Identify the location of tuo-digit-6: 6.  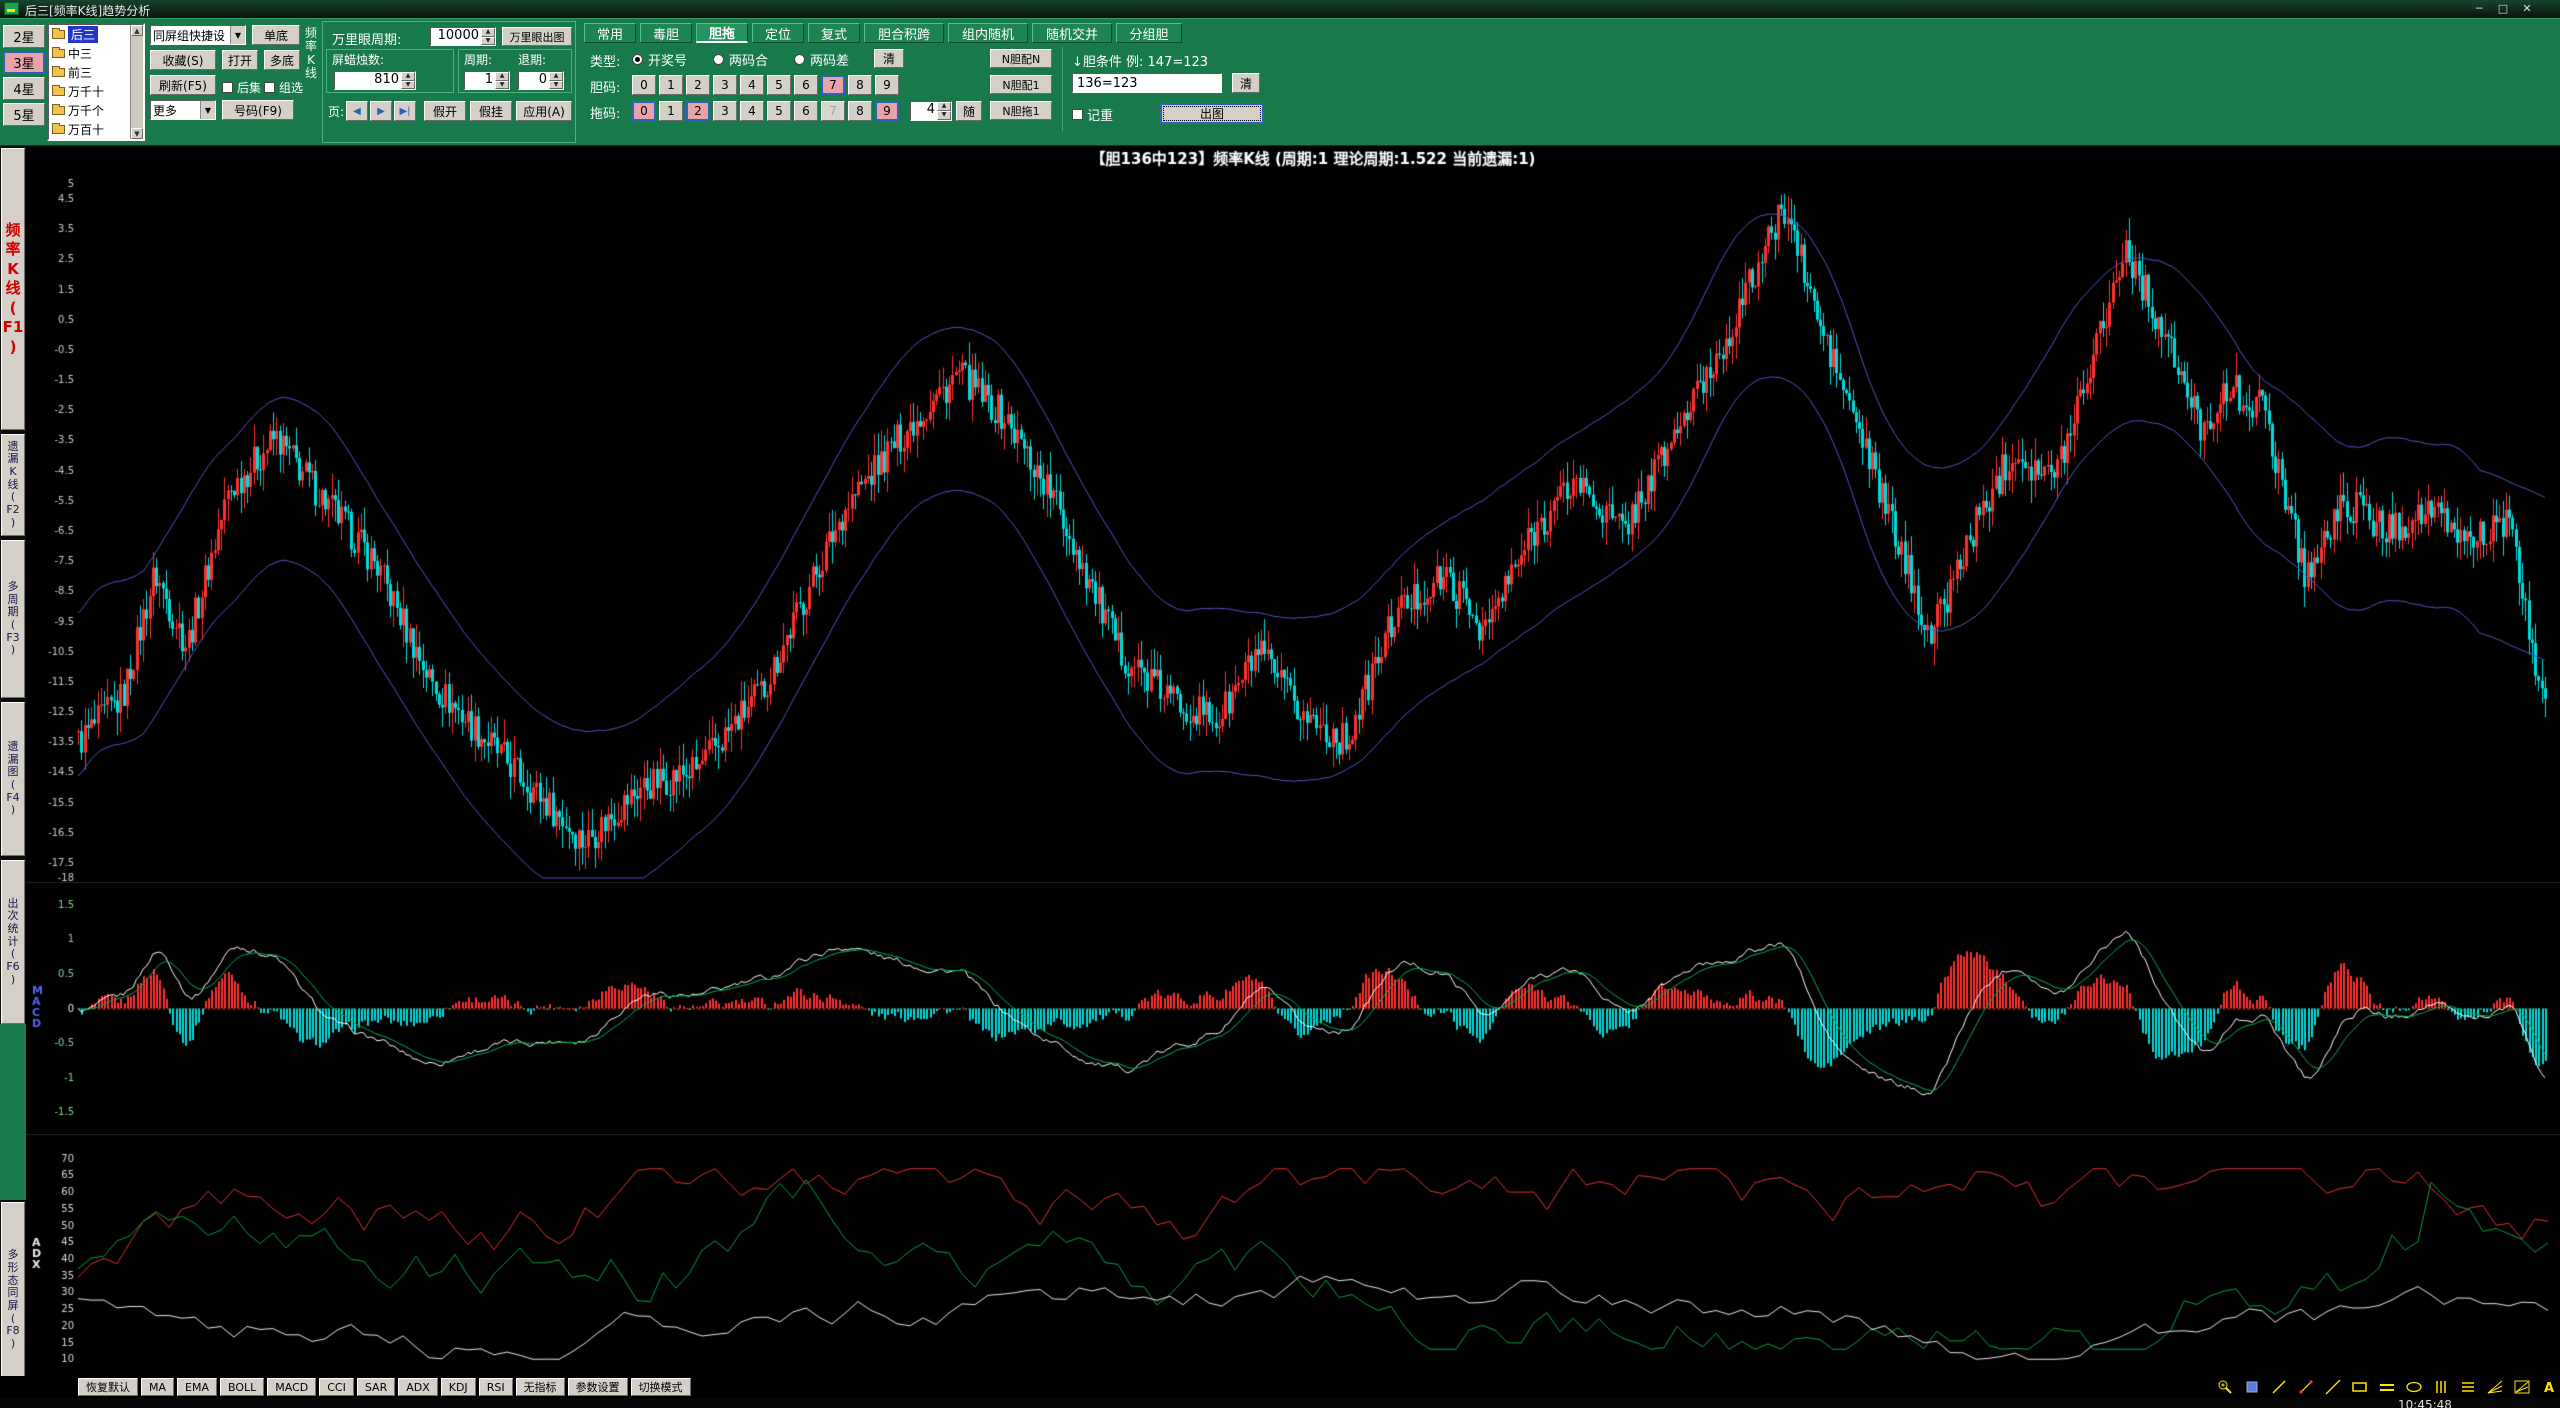
(806, 111).